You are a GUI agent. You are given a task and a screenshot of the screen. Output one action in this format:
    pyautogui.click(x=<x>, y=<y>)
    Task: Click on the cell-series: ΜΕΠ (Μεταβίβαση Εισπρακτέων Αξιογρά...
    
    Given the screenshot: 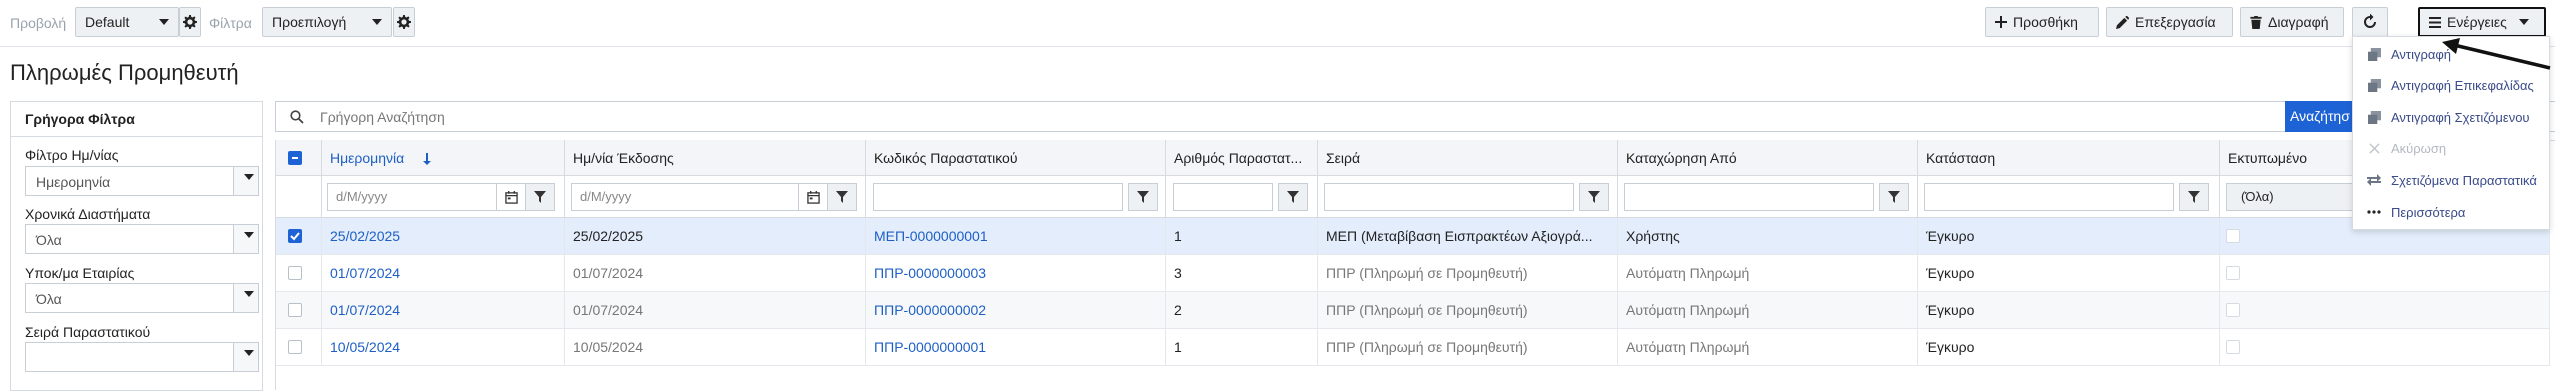 What is the action you would take?
    pyautogui.click(x=1468, y=236)
    